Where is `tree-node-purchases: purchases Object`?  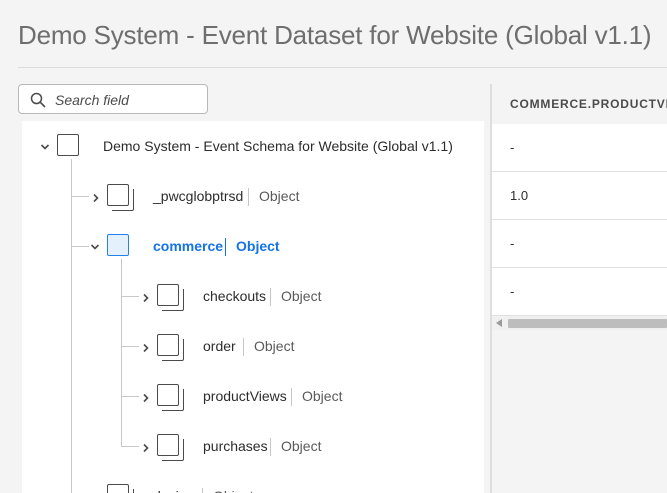 tree-node-purchases: purchases Object is located at coordinates (253, 446).